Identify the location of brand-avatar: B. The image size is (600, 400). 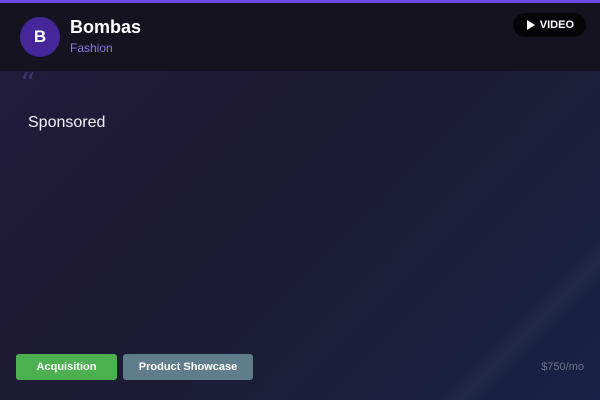
(40, 37).